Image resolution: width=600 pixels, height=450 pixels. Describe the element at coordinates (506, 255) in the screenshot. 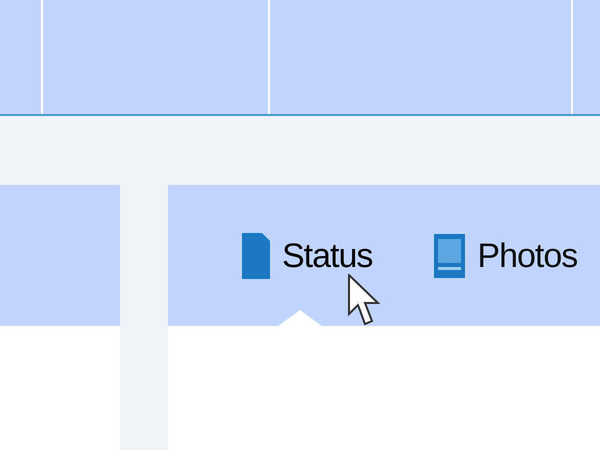

I see `composer-tab: Photos` at that location.